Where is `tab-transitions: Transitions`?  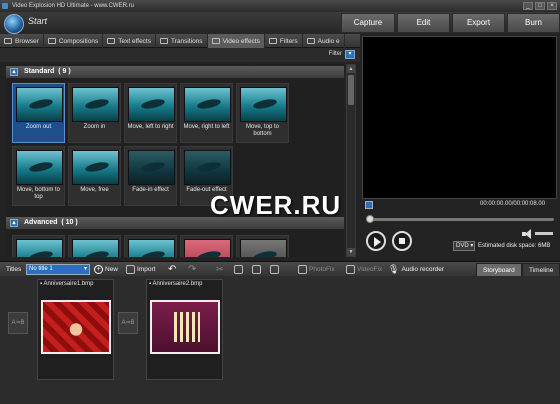 tab-transitions: Transitions is located at coordinates (182, 41).